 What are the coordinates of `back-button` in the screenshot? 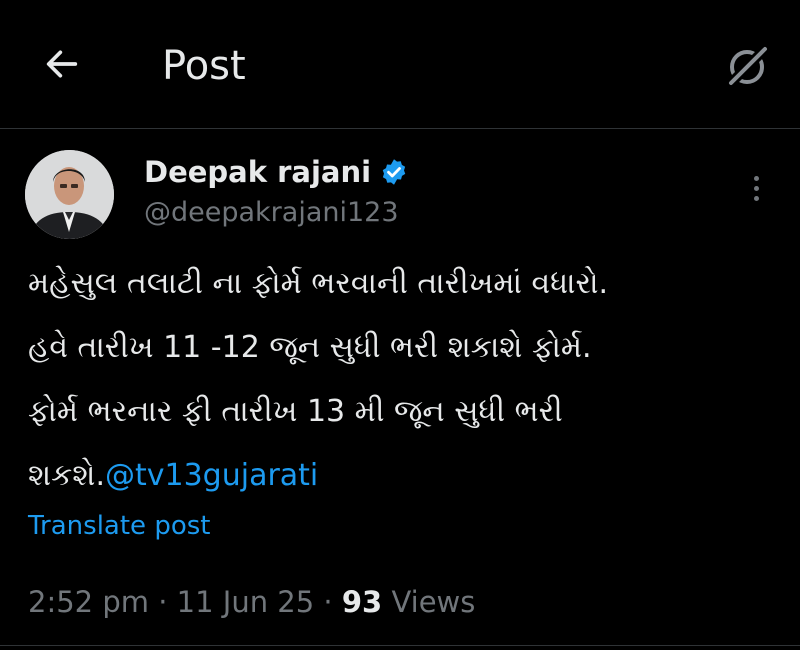 It's located at (62, 64).